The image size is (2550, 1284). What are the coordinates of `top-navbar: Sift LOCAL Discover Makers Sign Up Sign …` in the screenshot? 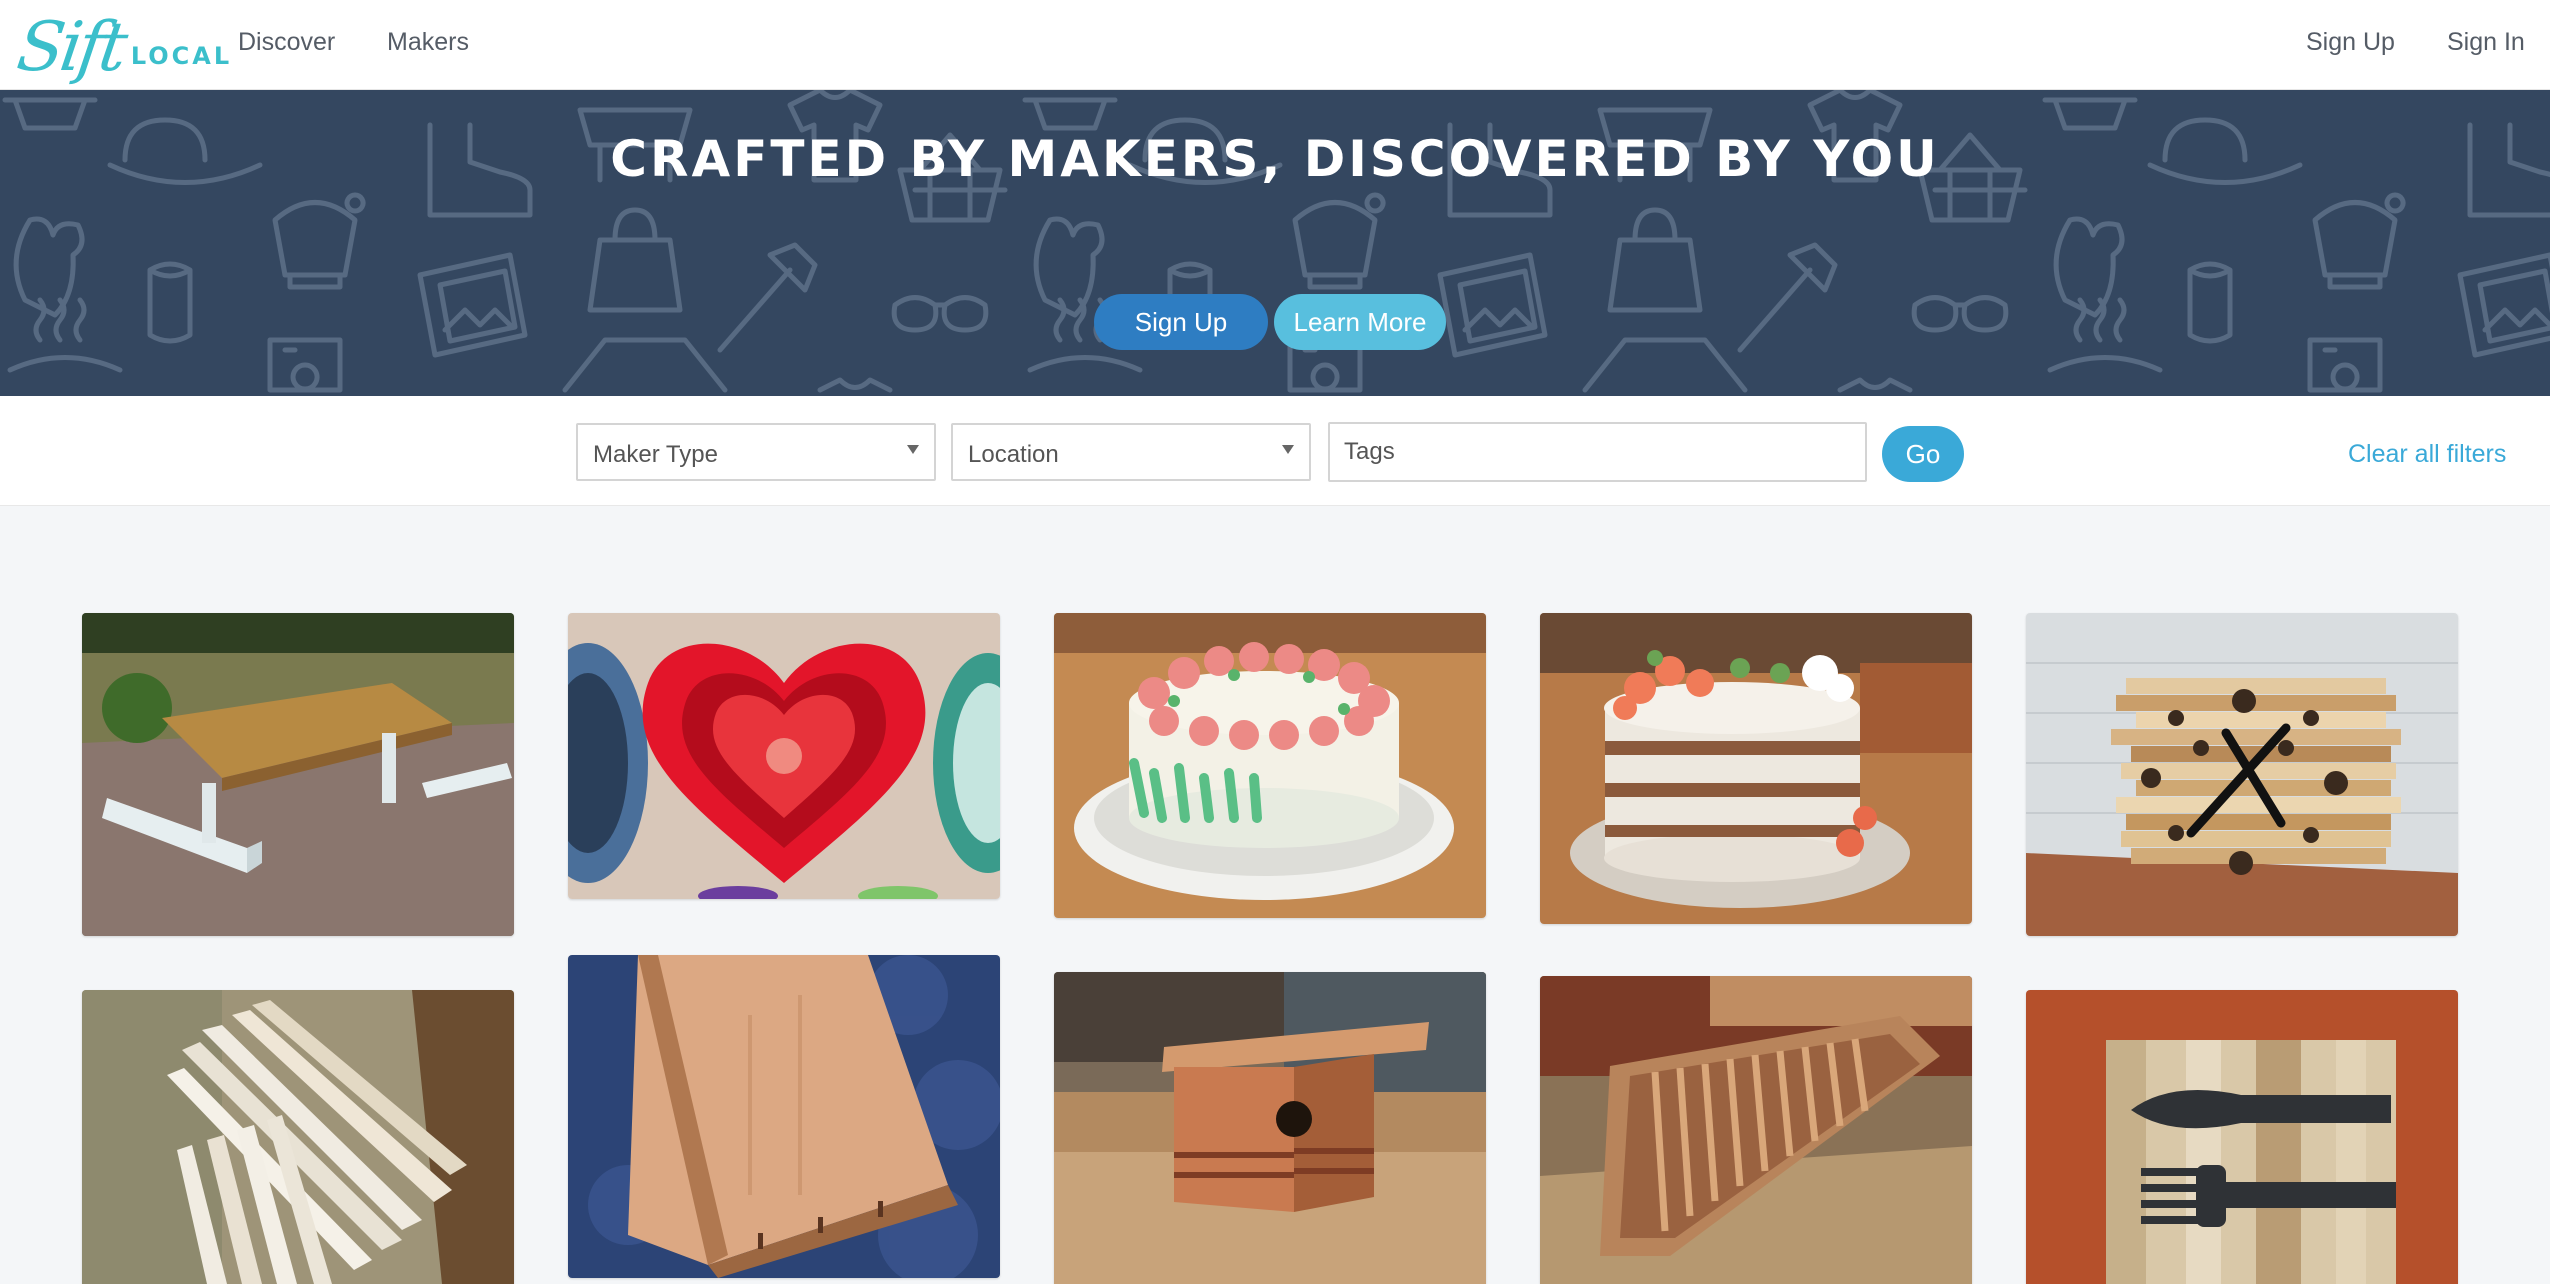 It's located at (1275, 45).